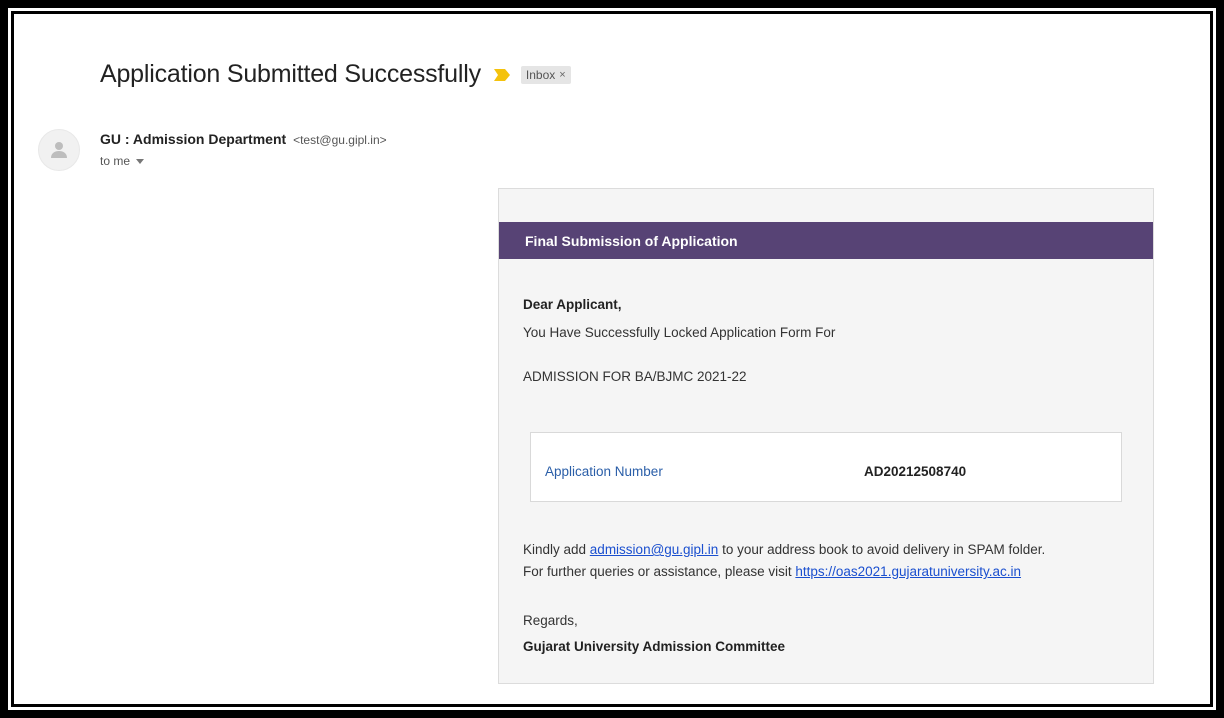  What do you see at coordinates (572, 304) in the screenshot?
I see `greeting: Dear Applicant,` at bounding box center [572, 304].